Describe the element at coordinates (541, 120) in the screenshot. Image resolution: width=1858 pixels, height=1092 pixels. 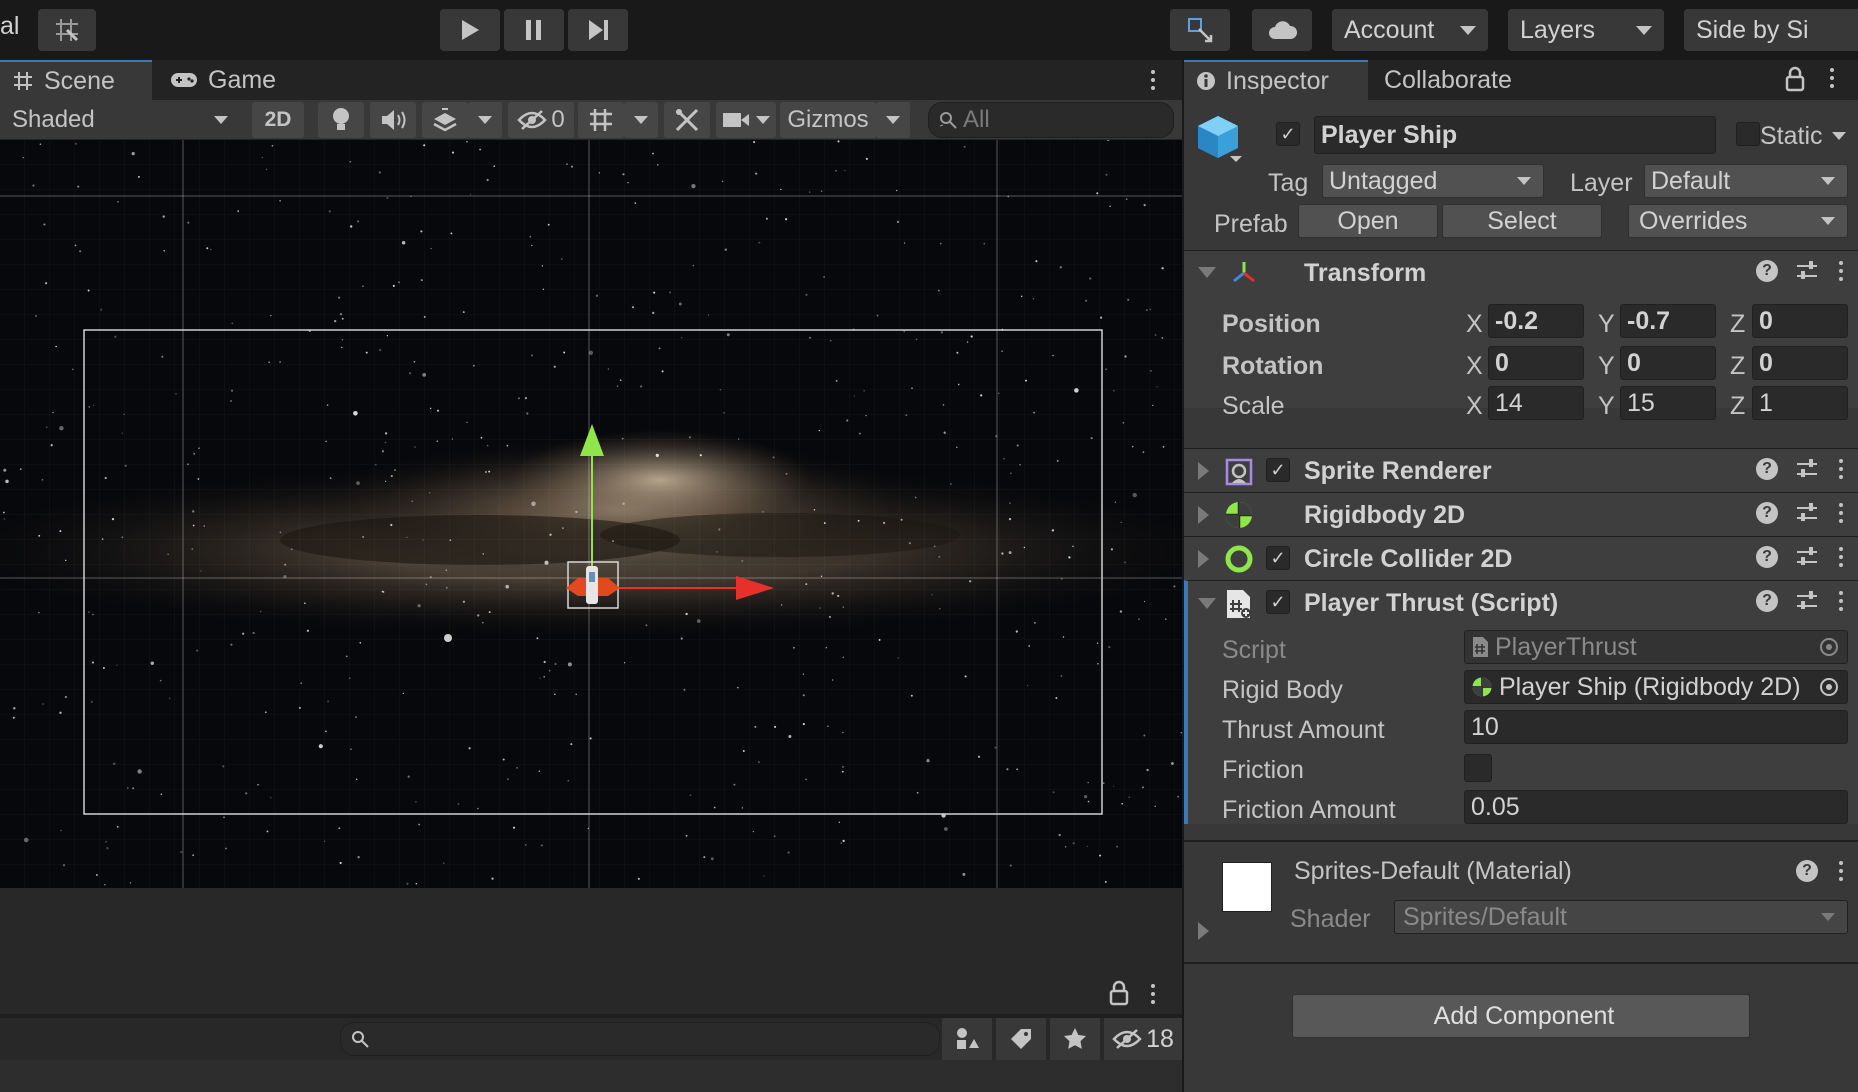
I see `hidden-objects-toggle: 0` at that location.